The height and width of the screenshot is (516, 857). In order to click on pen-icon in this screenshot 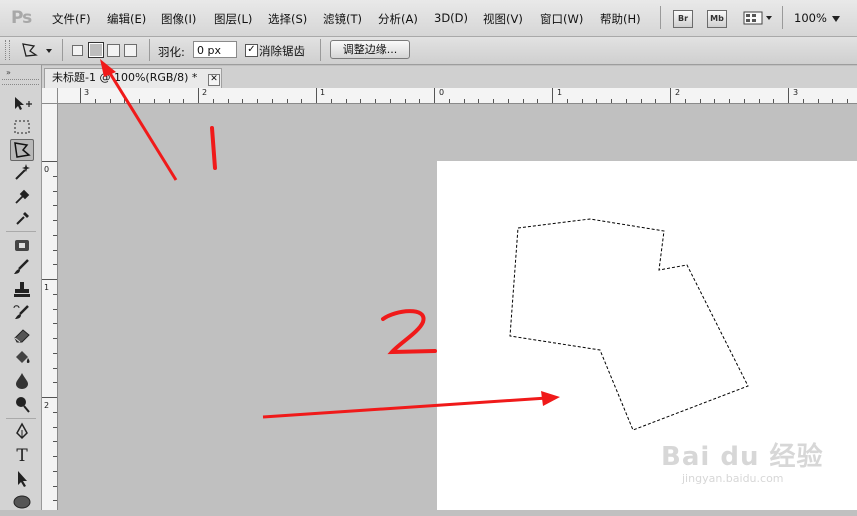, I will do `click(22, 431)`.